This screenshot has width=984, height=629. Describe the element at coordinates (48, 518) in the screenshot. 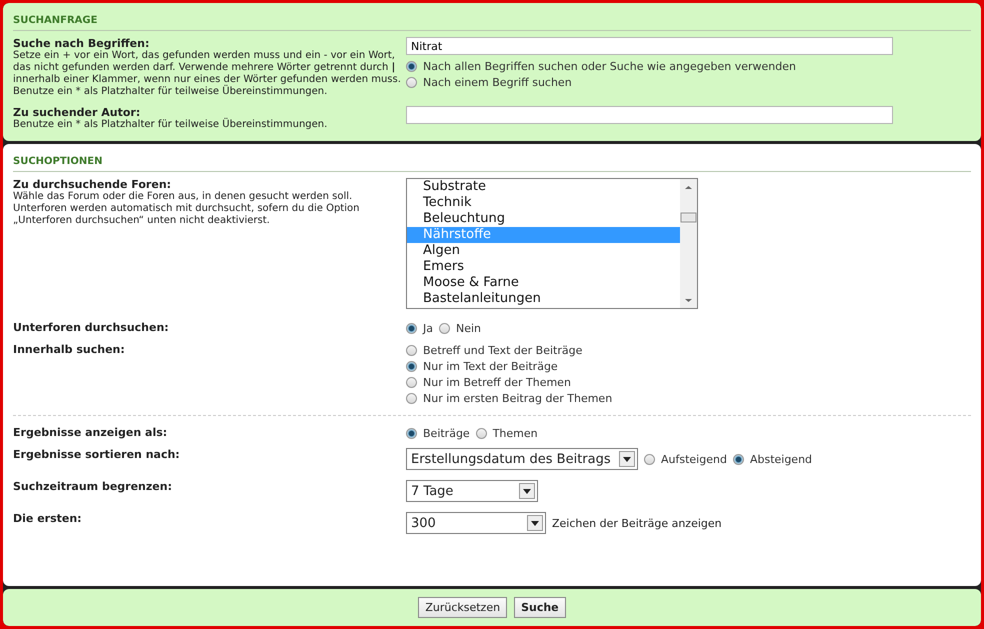

I see `field-label: Die ersten:` at that location.